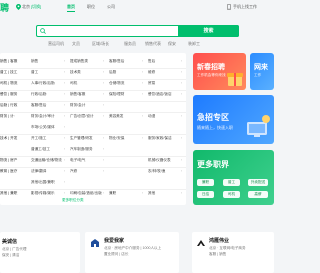 The width and height of the screenshot is (320, 273). I want to click on category-link: 影视/传媒/娱乐, so click(43, 193).